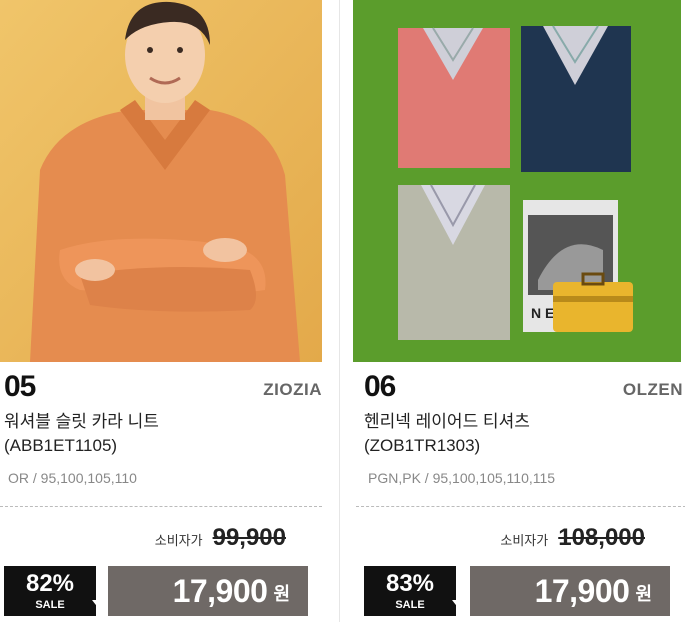  I want to click on product-code: (ZOB1TR1303), so click(422, 445).